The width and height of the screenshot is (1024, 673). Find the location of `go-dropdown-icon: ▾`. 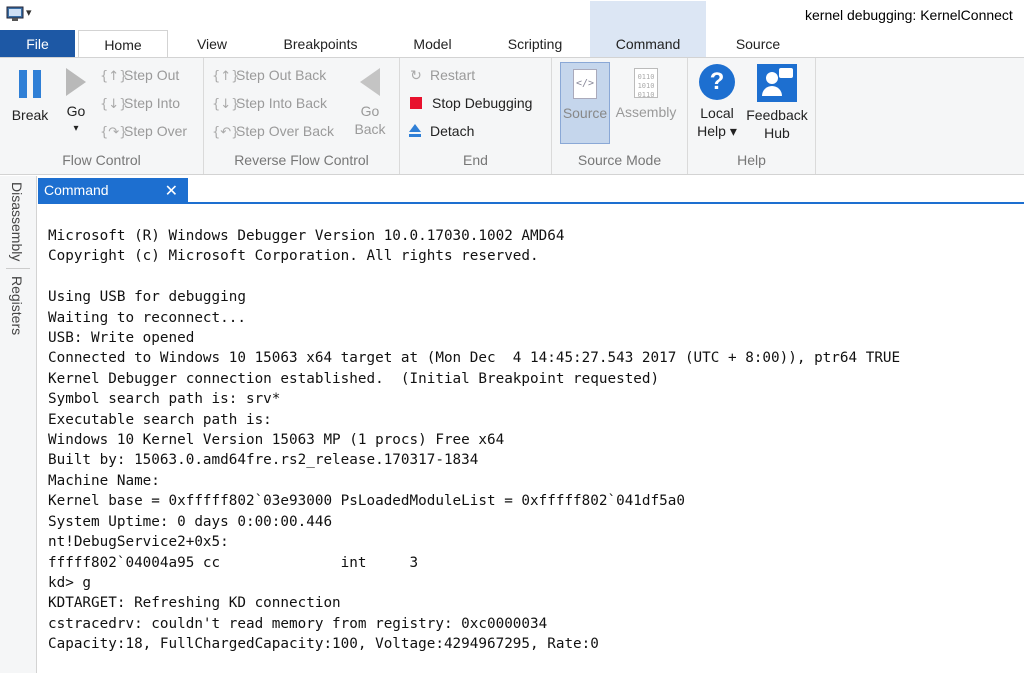

go-dropdown-icon: ▾ is located at coordinates (76, 129).